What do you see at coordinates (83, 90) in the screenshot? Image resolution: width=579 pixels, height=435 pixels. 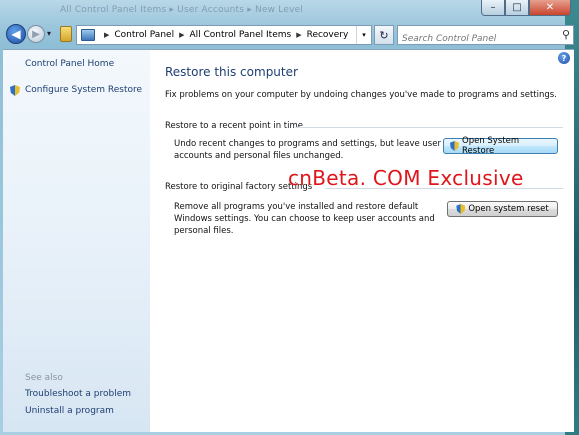 I see `sidebar-item-configure-system-restore: Configure System Restore` at bounding box center [83, 90].